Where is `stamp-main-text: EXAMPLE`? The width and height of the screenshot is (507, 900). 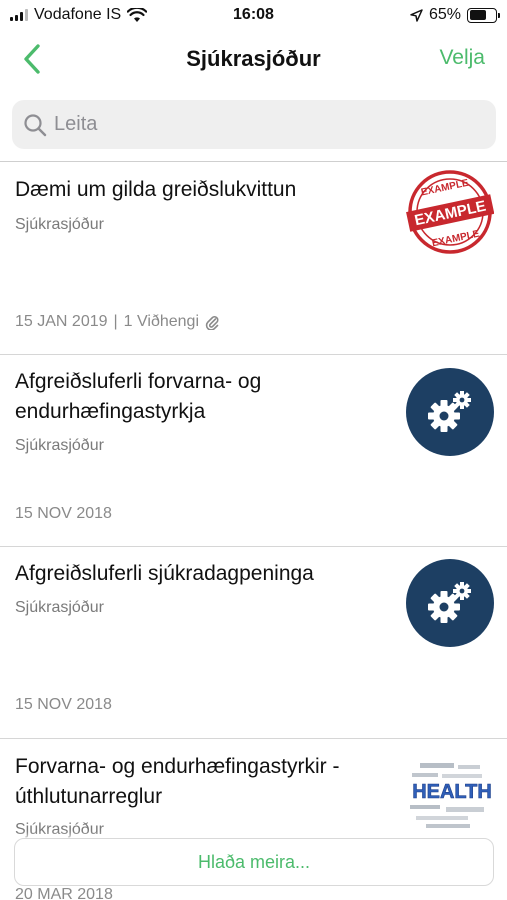 stamp-main-text: EXAMPLE is located at coordinates (450, 214).